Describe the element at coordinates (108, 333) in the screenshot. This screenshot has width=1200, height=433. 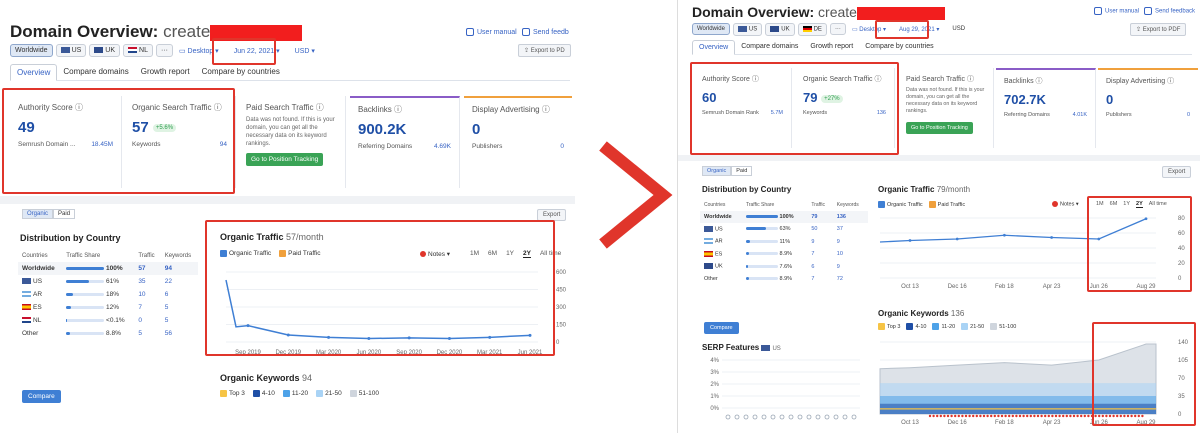
I see `country-row: Other 8.8% 5 56` at that location.